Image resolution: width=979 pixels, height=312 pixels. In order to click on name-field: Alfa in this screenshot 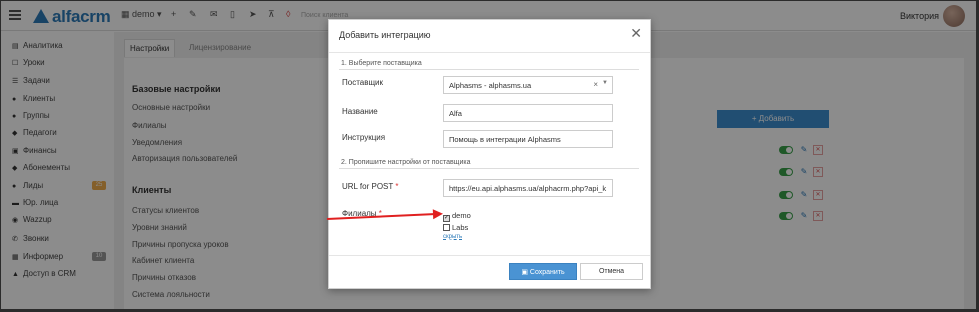, I will do `click(528, 113)`.